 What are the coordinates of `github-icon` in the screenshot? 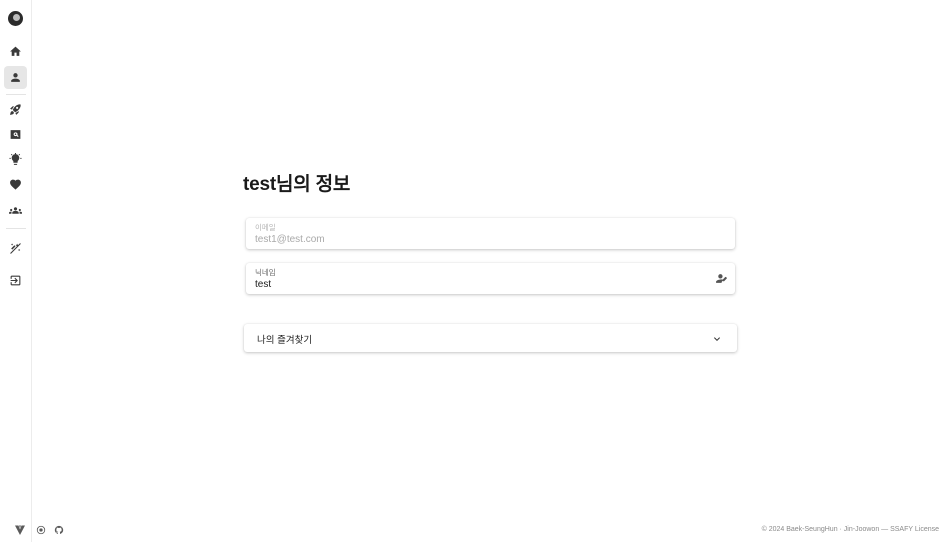 It's located at (59, 530).